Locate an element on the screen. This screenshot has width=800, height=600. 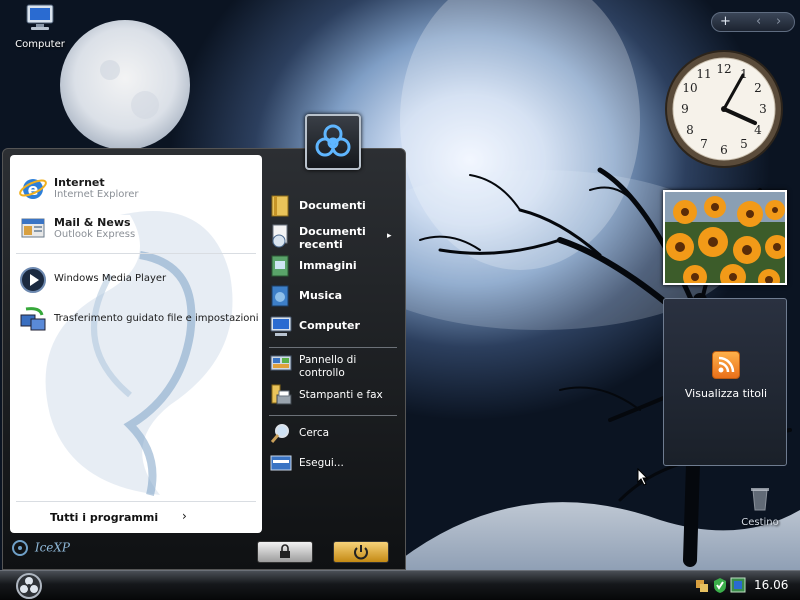
user-account-picture is located at coordinates (333, 142).